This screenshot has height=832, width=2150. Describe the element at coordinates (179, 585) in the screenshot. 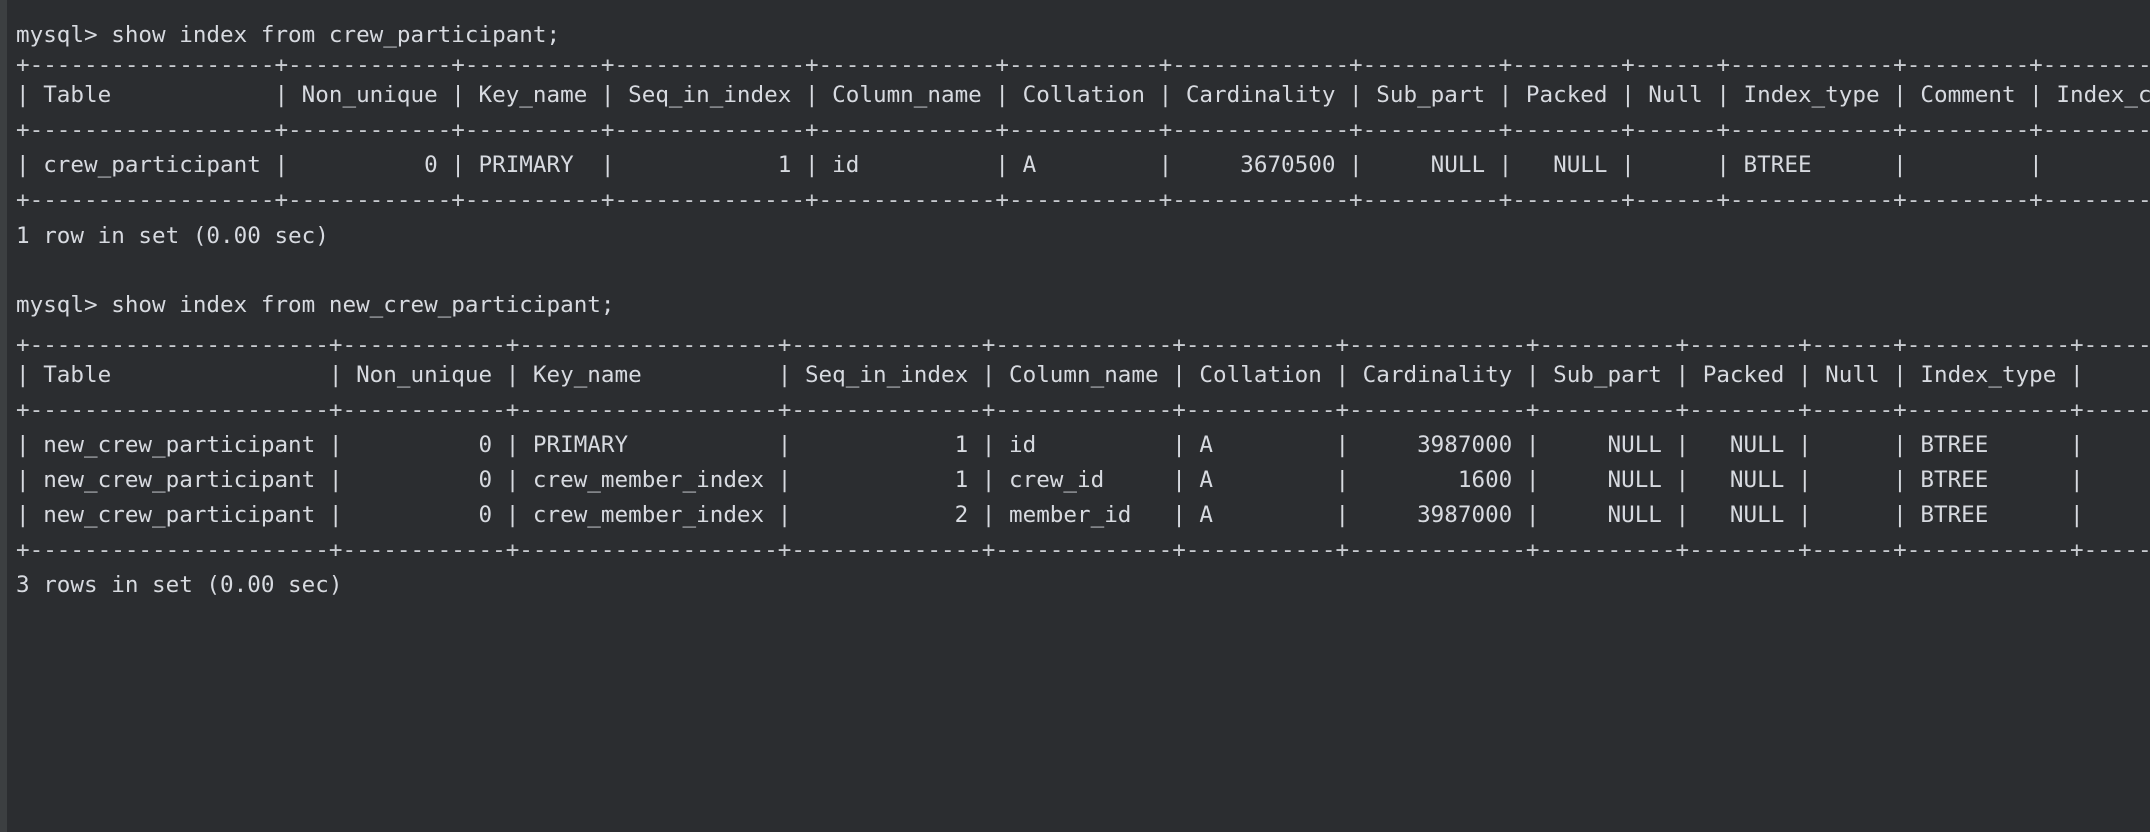

I see `result-summary-2: 3 rows in set (0.00 sec)` at that location.